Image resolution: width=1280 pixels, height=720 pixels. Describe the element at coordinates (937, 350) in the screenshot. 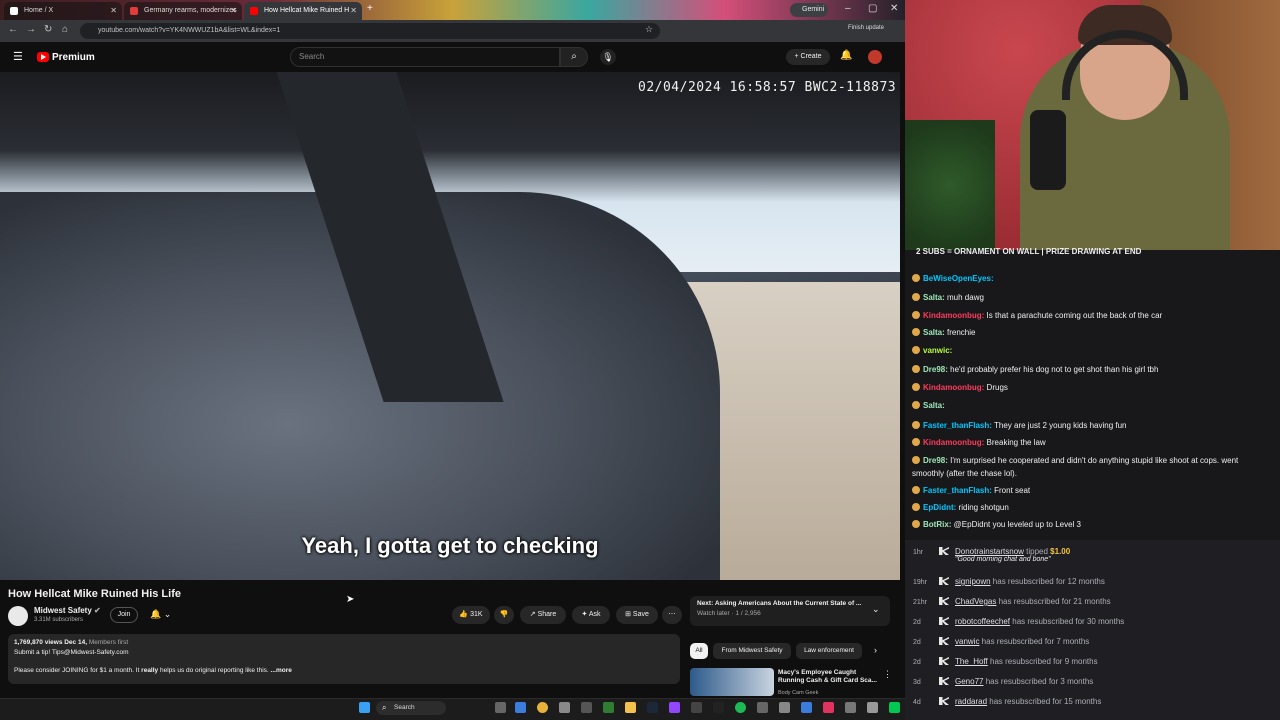

I see `chat-username: vanwic:` at that location.